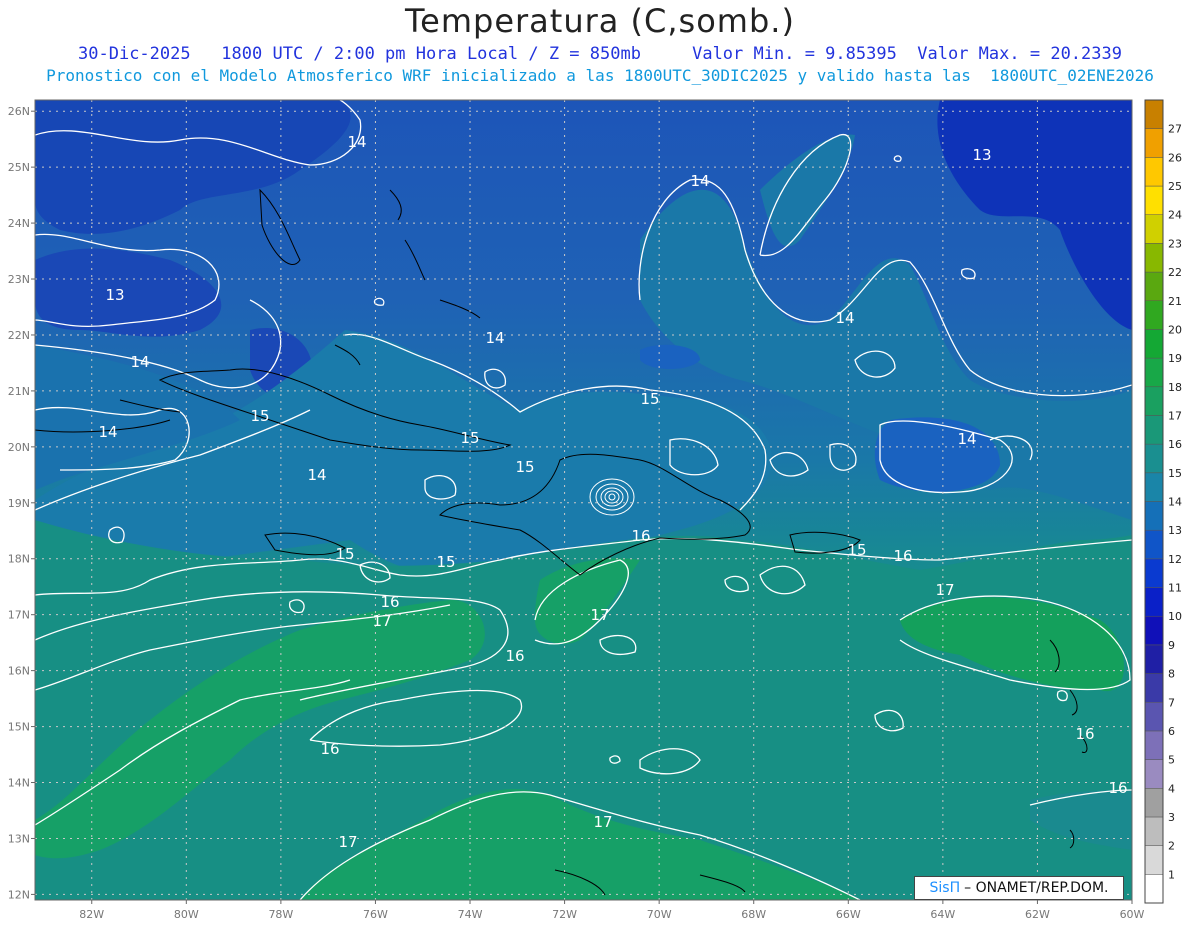 The width and height of the screenshot is (1200, 927). Describe the element at coordinates (649, 399) in the screenshot. I see `contour-label-15-a: 15` at that location.